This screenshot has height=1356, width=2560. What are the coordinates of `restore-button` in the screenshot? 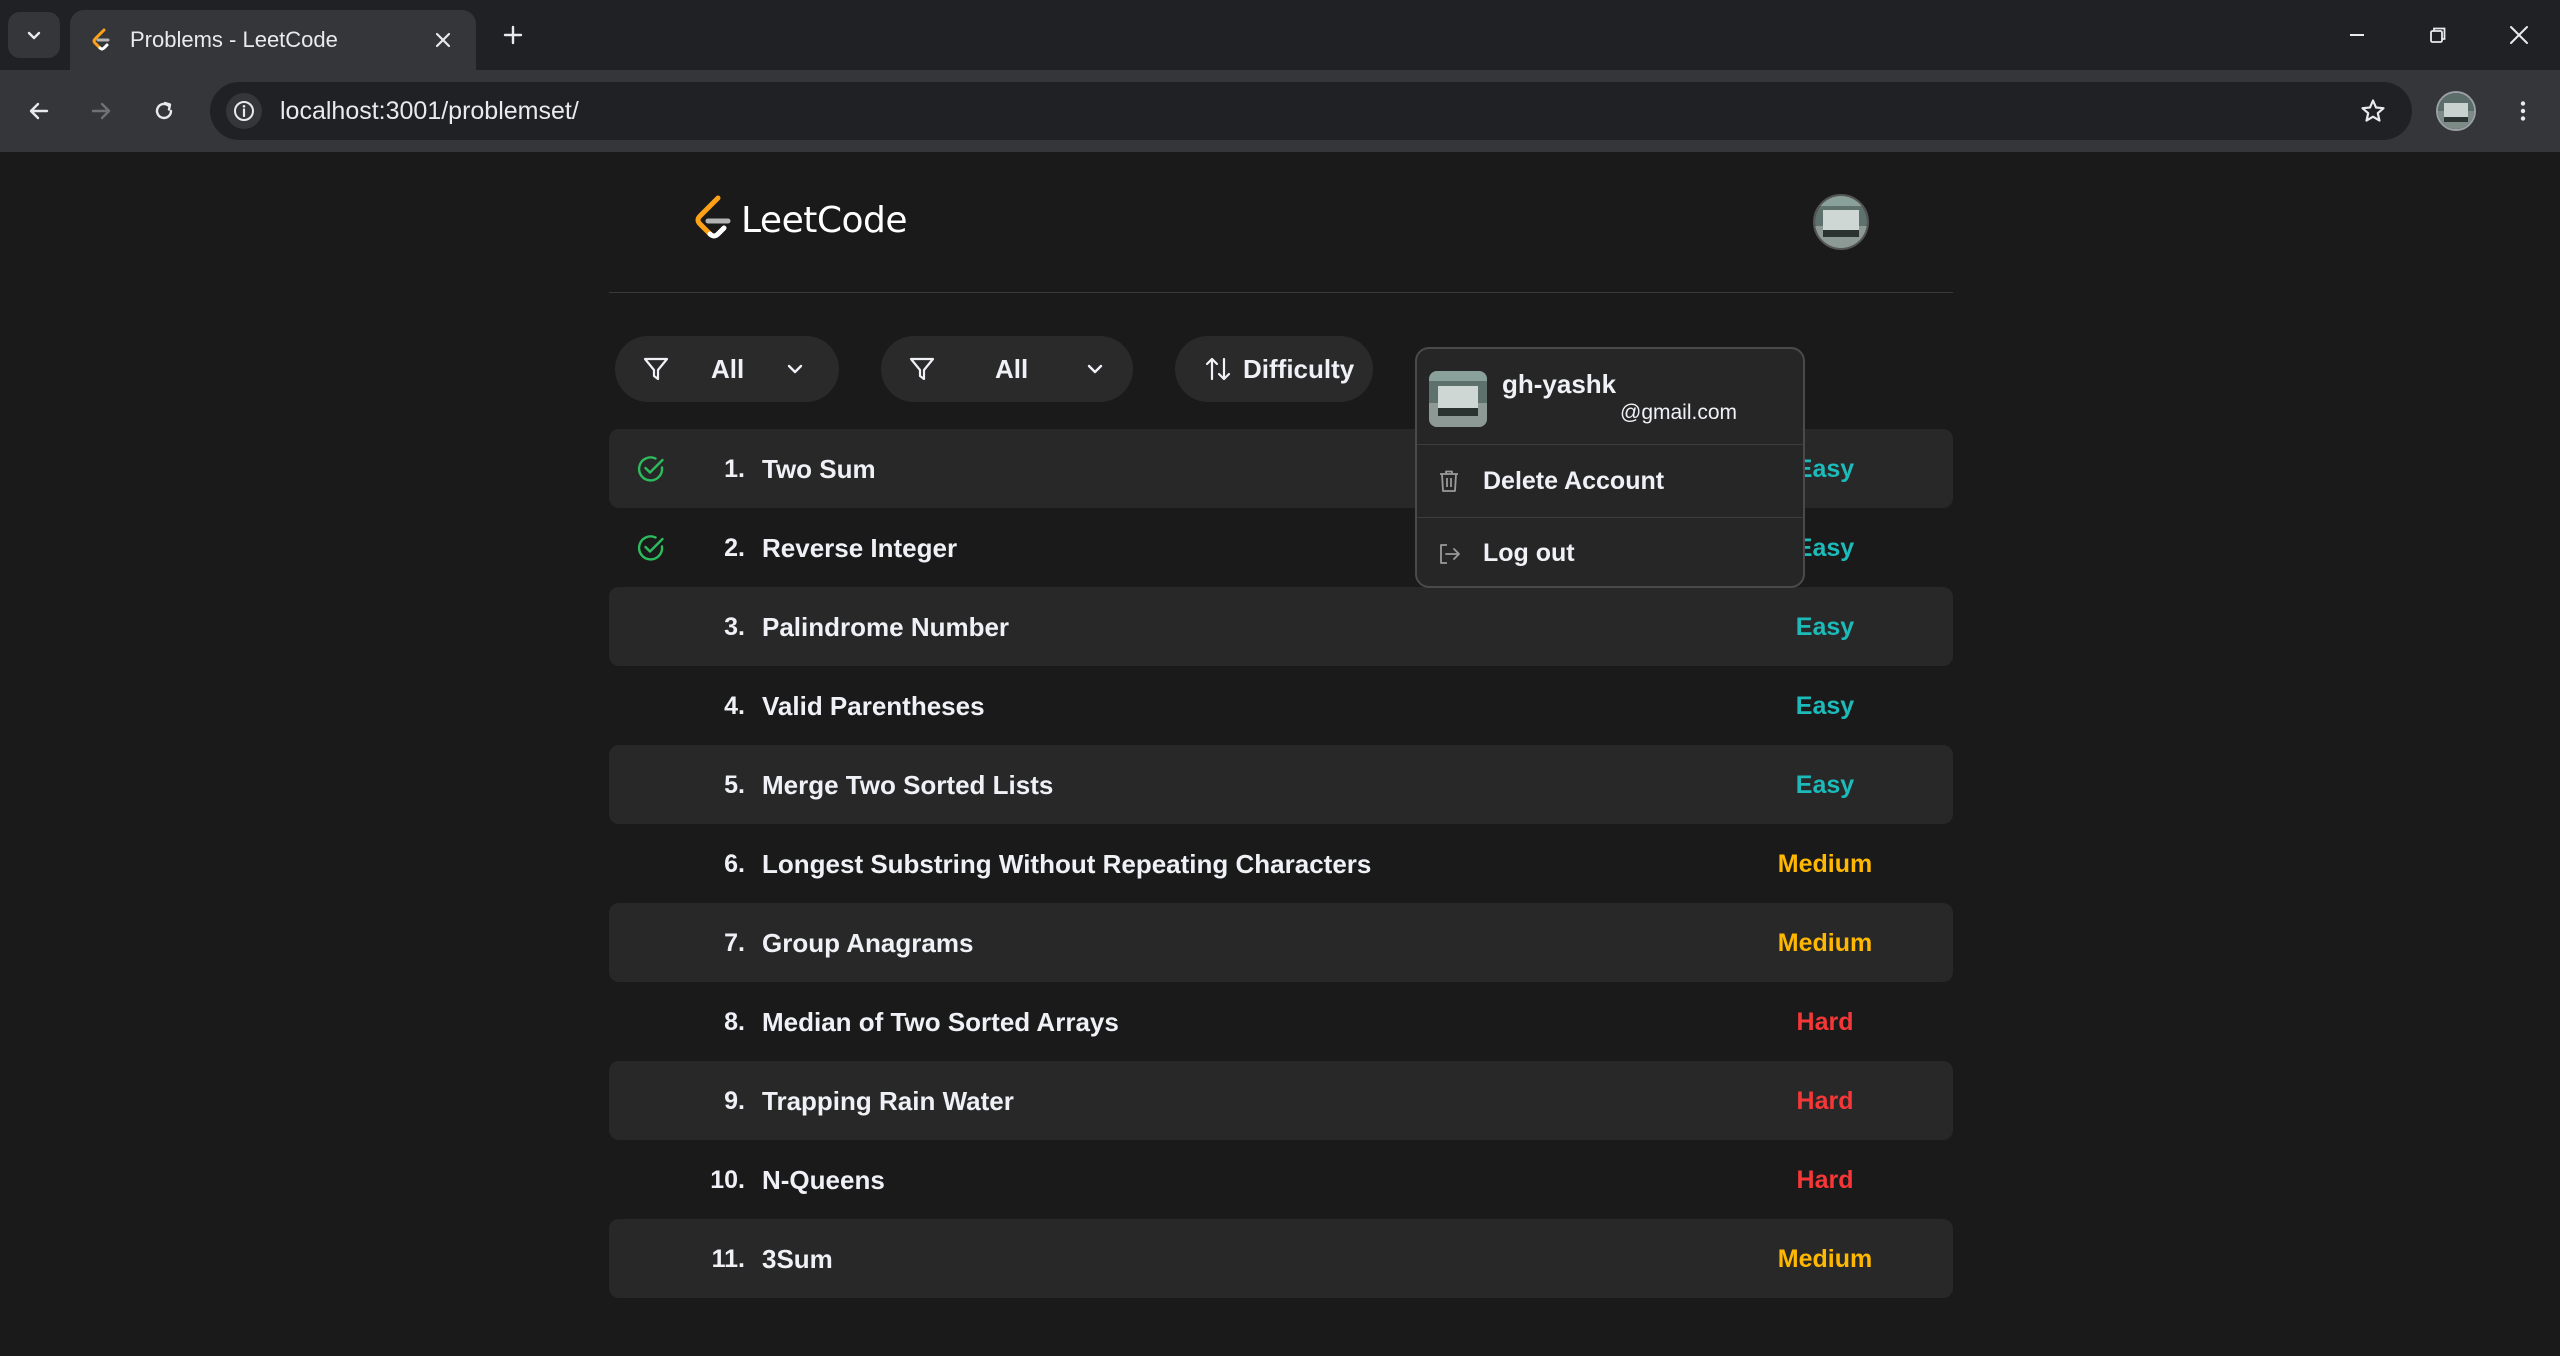 It's located at (2438, 35).